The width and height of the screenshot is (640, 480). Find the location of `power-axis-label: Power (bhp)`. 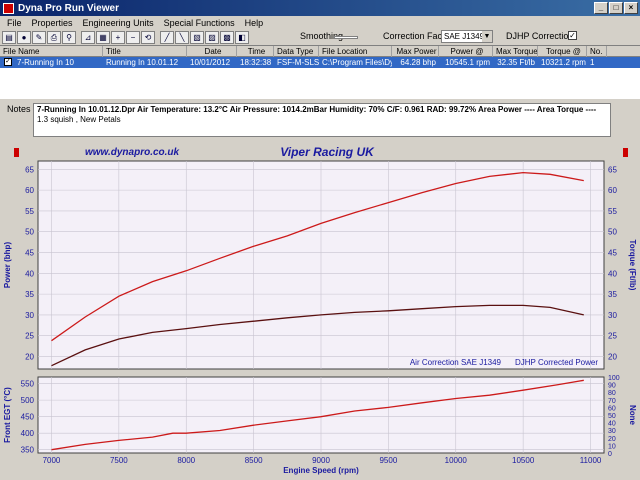

power-axis-label: Power (bhp) is located at coordinates (7, 265).